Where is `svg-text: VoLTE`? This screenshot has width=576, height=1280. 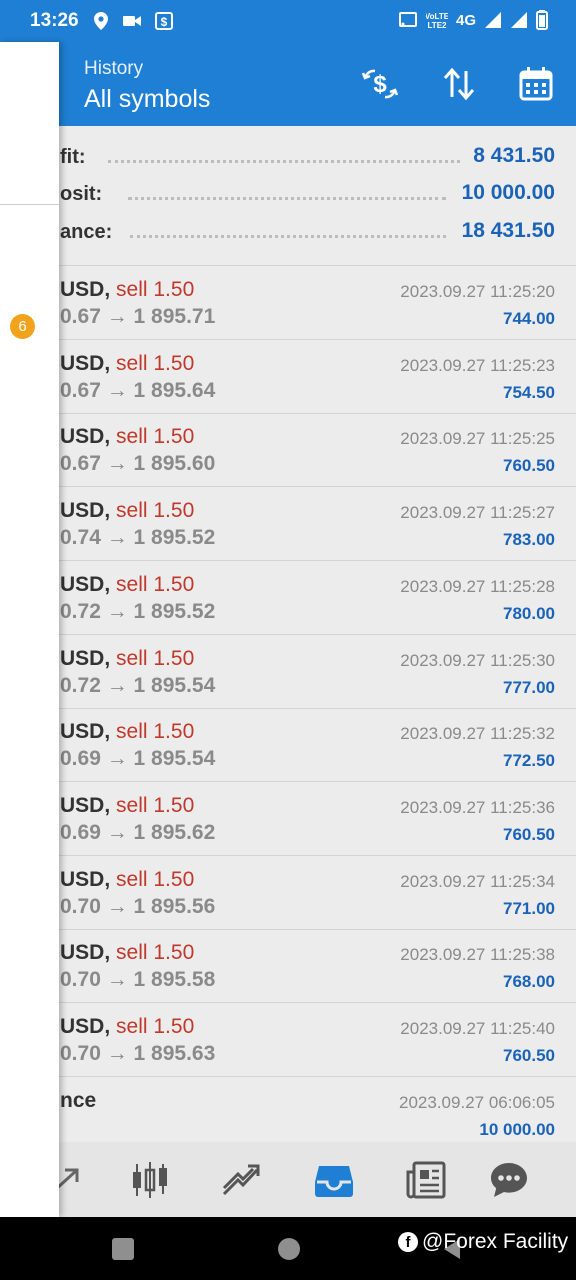
svg-text: VoLTE is located at coordinates (437, 16).